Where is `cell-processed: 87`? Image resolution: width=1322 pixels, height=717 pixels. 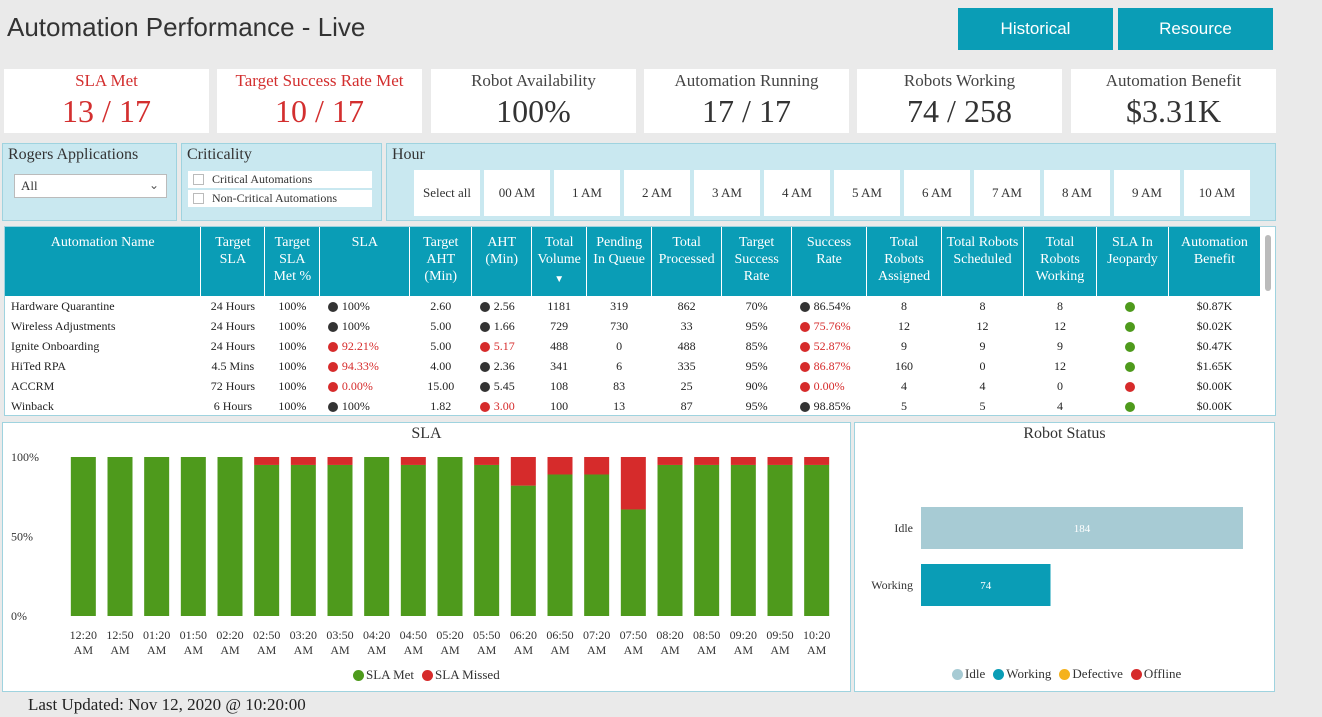
cell-processed: 87 is located at coordinates (686, 405).